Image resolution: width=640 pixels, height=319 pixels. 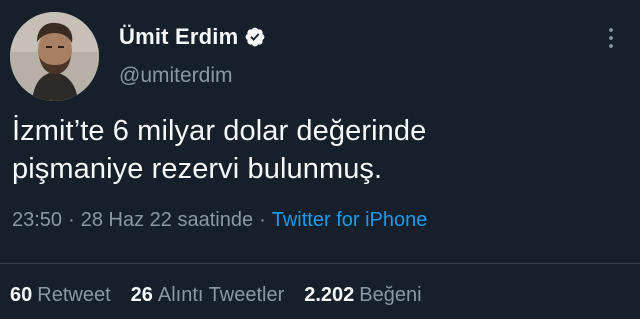 What do you see at coordinates (192, 76) in the screenshot?
I see `user-handle: @umiterdim` at bounding box center [192, 76].